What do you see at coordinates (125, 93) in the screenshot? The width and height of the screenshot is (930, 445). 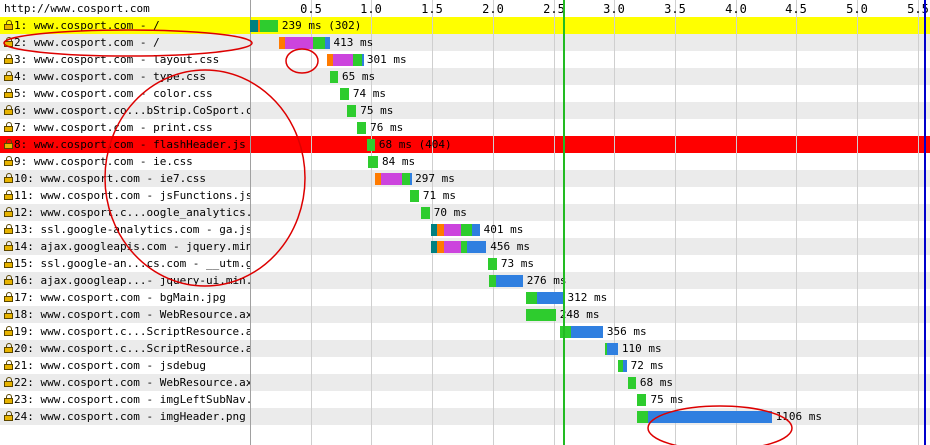 I see `request-label: 5: www.cosport.com - color.css` at bounding box center [125, 93].